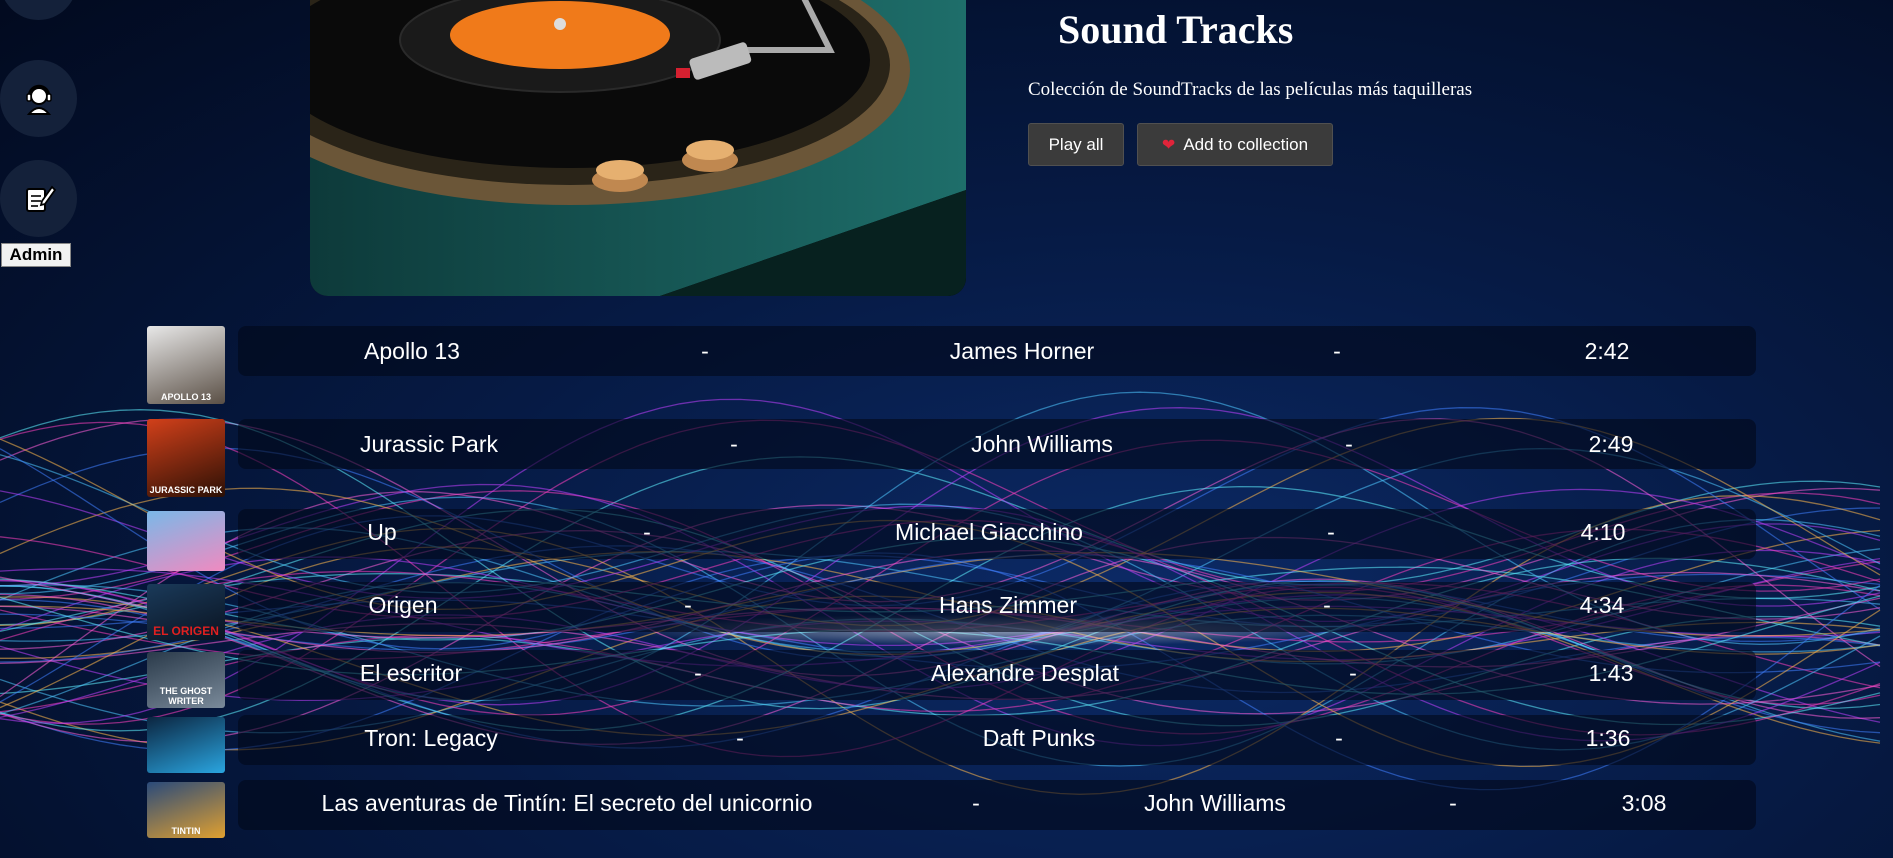 This screenshot has height=858, width=1893. Describe the element at coordinates (412, 351) in the screenshot. I see `track-title: Apollo 13` at that location.